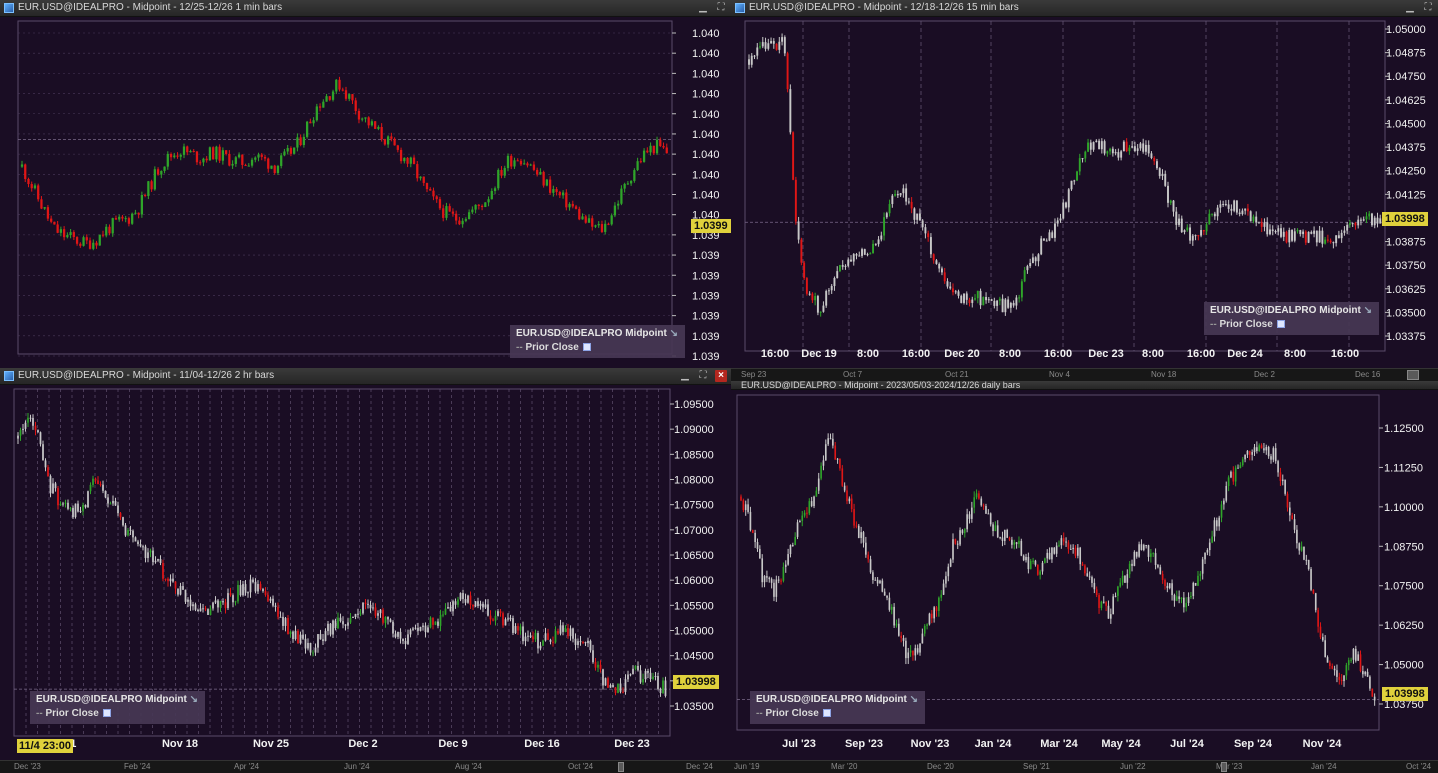 Image resolution: width=1438 pixels, height=773 pixels. What do you see at coordinates (1368, 374) in the screenshot?
I see `scroll-label: Dec 16` at bounding box center [1368, 374].